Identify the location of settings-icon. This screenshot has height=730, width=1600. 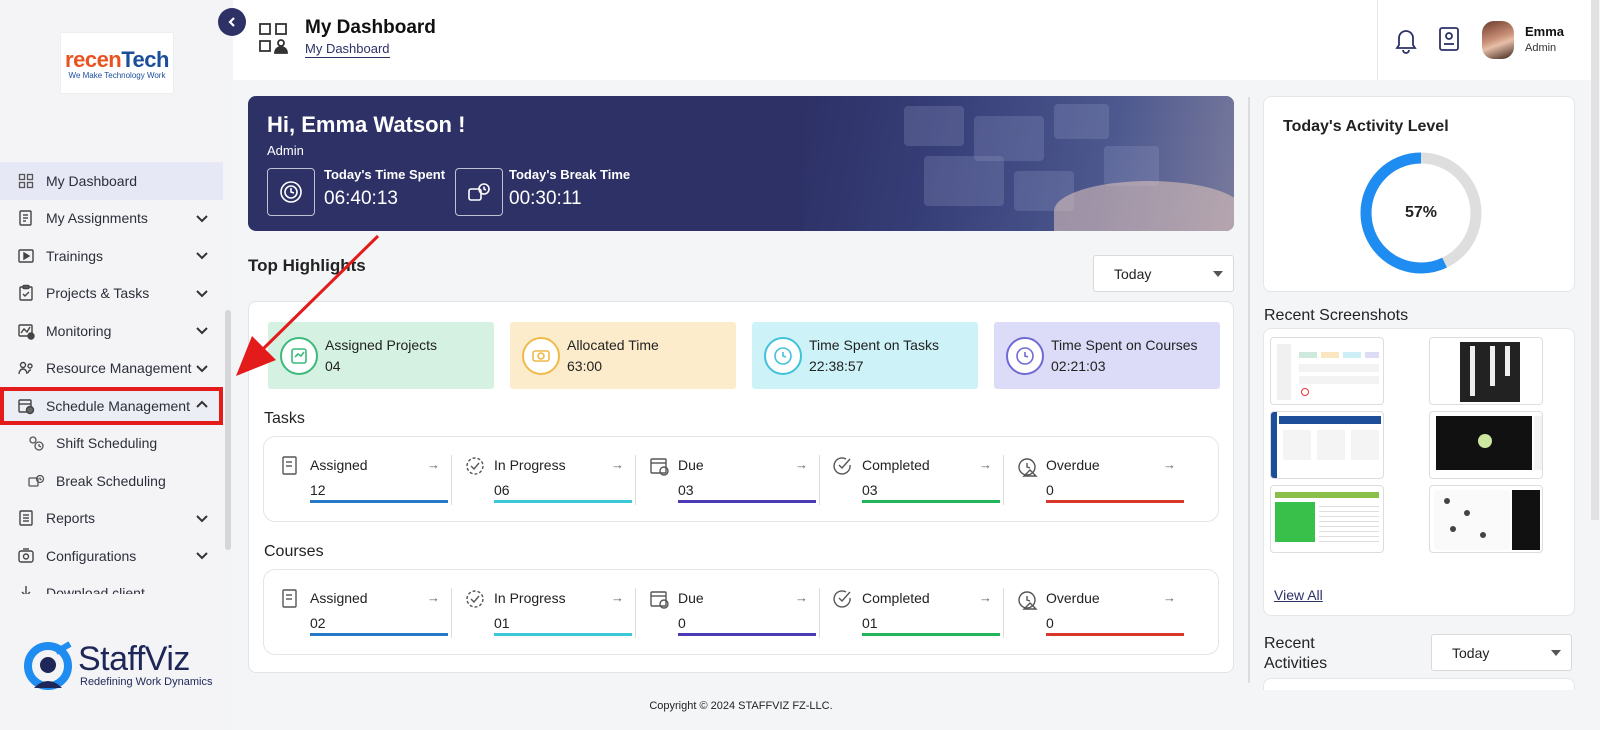
(26, 556).